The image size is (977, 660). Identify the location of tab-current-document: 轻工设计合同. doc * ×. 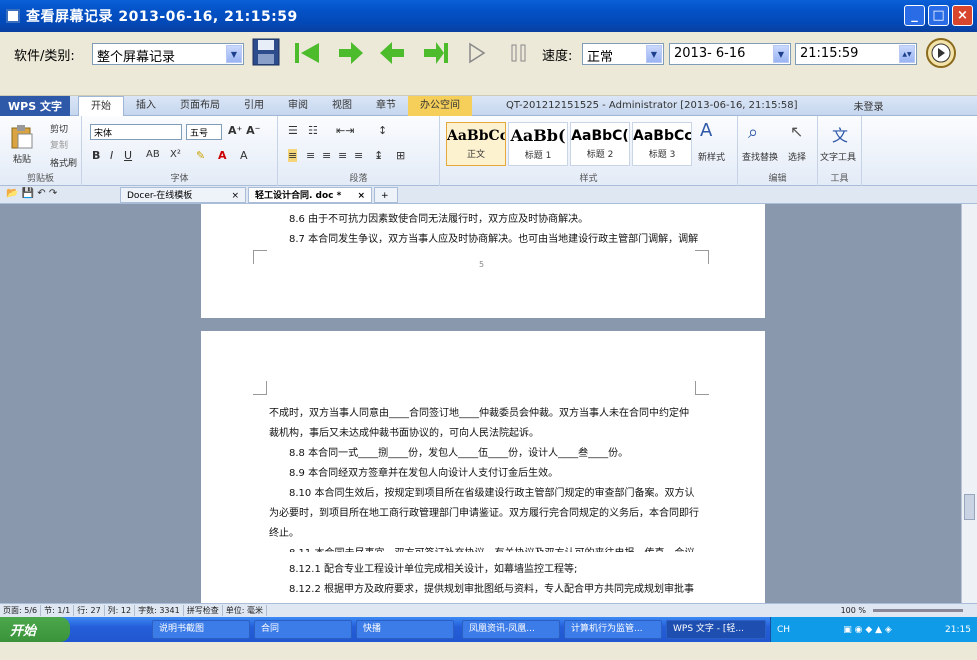
(310, 195).